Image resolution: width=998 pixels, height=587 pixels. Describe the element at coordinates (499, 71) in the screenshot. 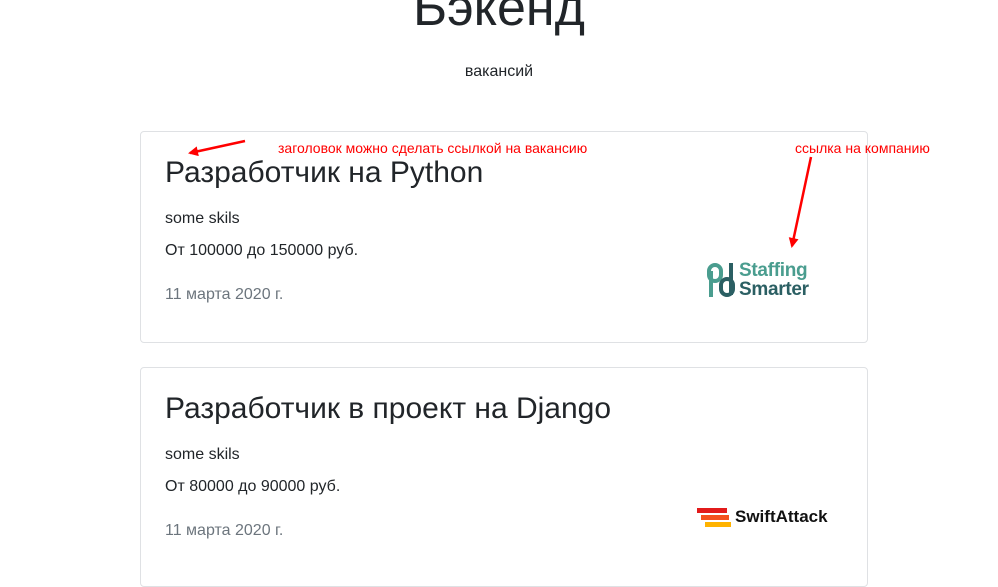

I see `page-subtitle: вакансий` at that location.